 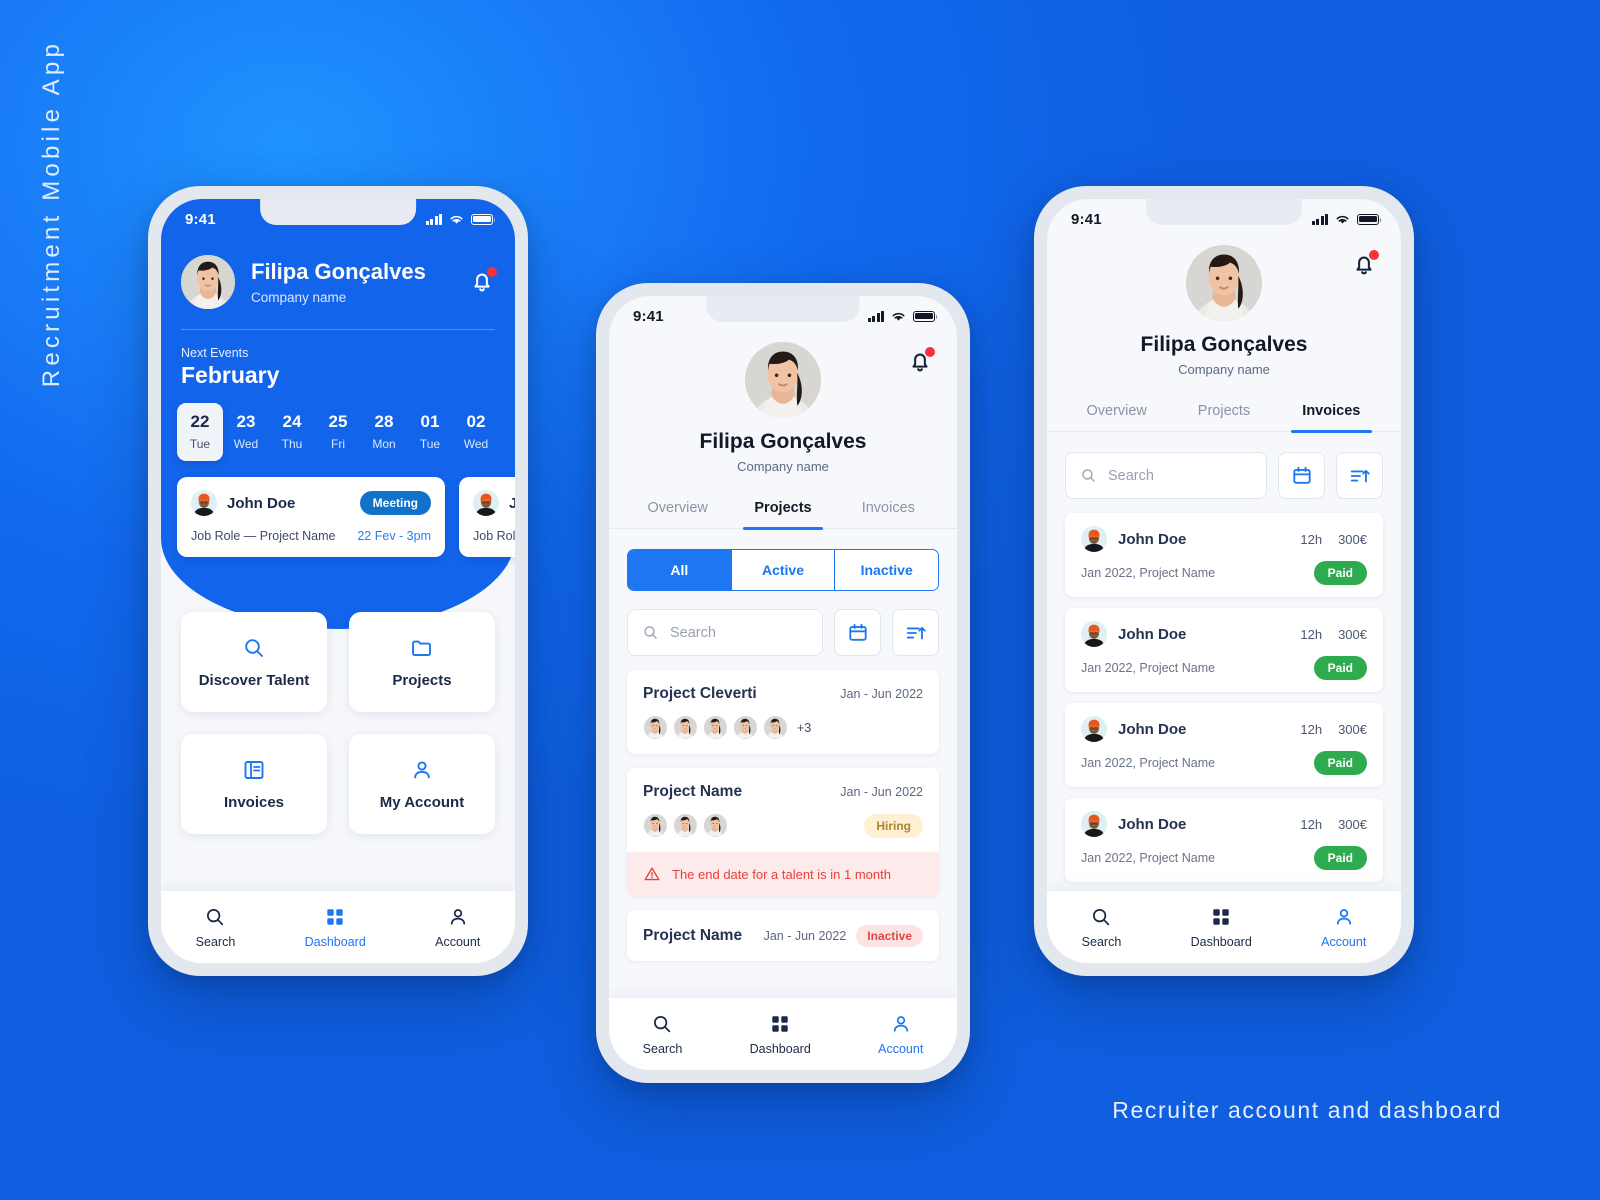 I want to click on menu-card-invoices: Invoices, so click(x=254, y=784).